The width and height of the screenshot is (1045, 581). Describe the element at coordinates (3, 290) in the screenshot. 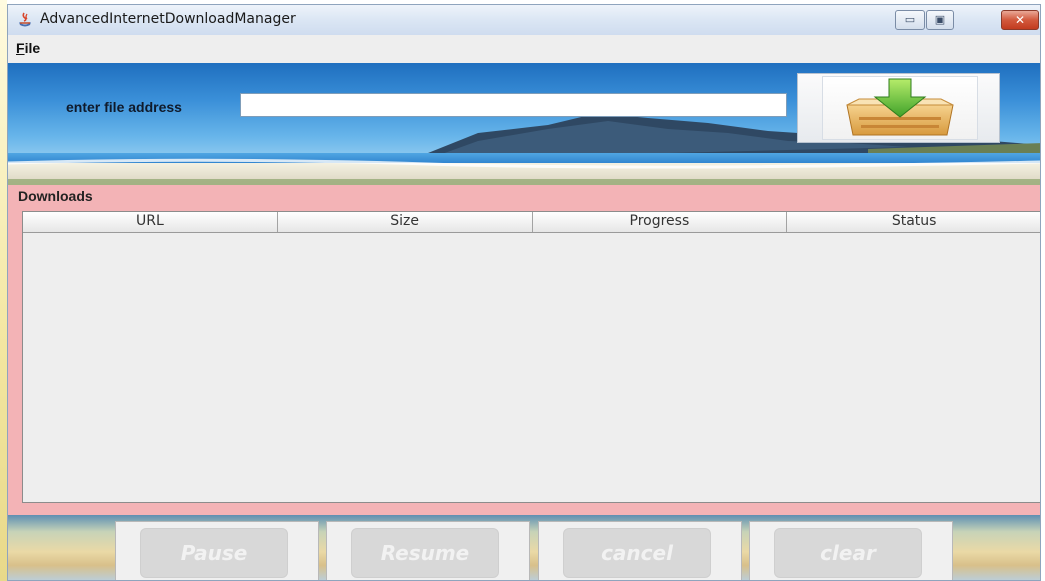

I see `page-edge` at that location.